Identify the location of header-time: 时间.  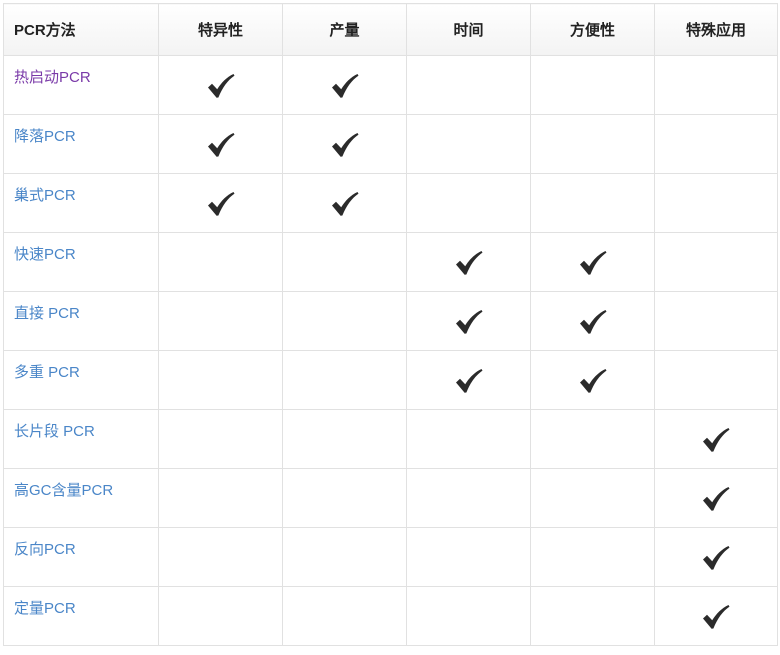
(468, 29).